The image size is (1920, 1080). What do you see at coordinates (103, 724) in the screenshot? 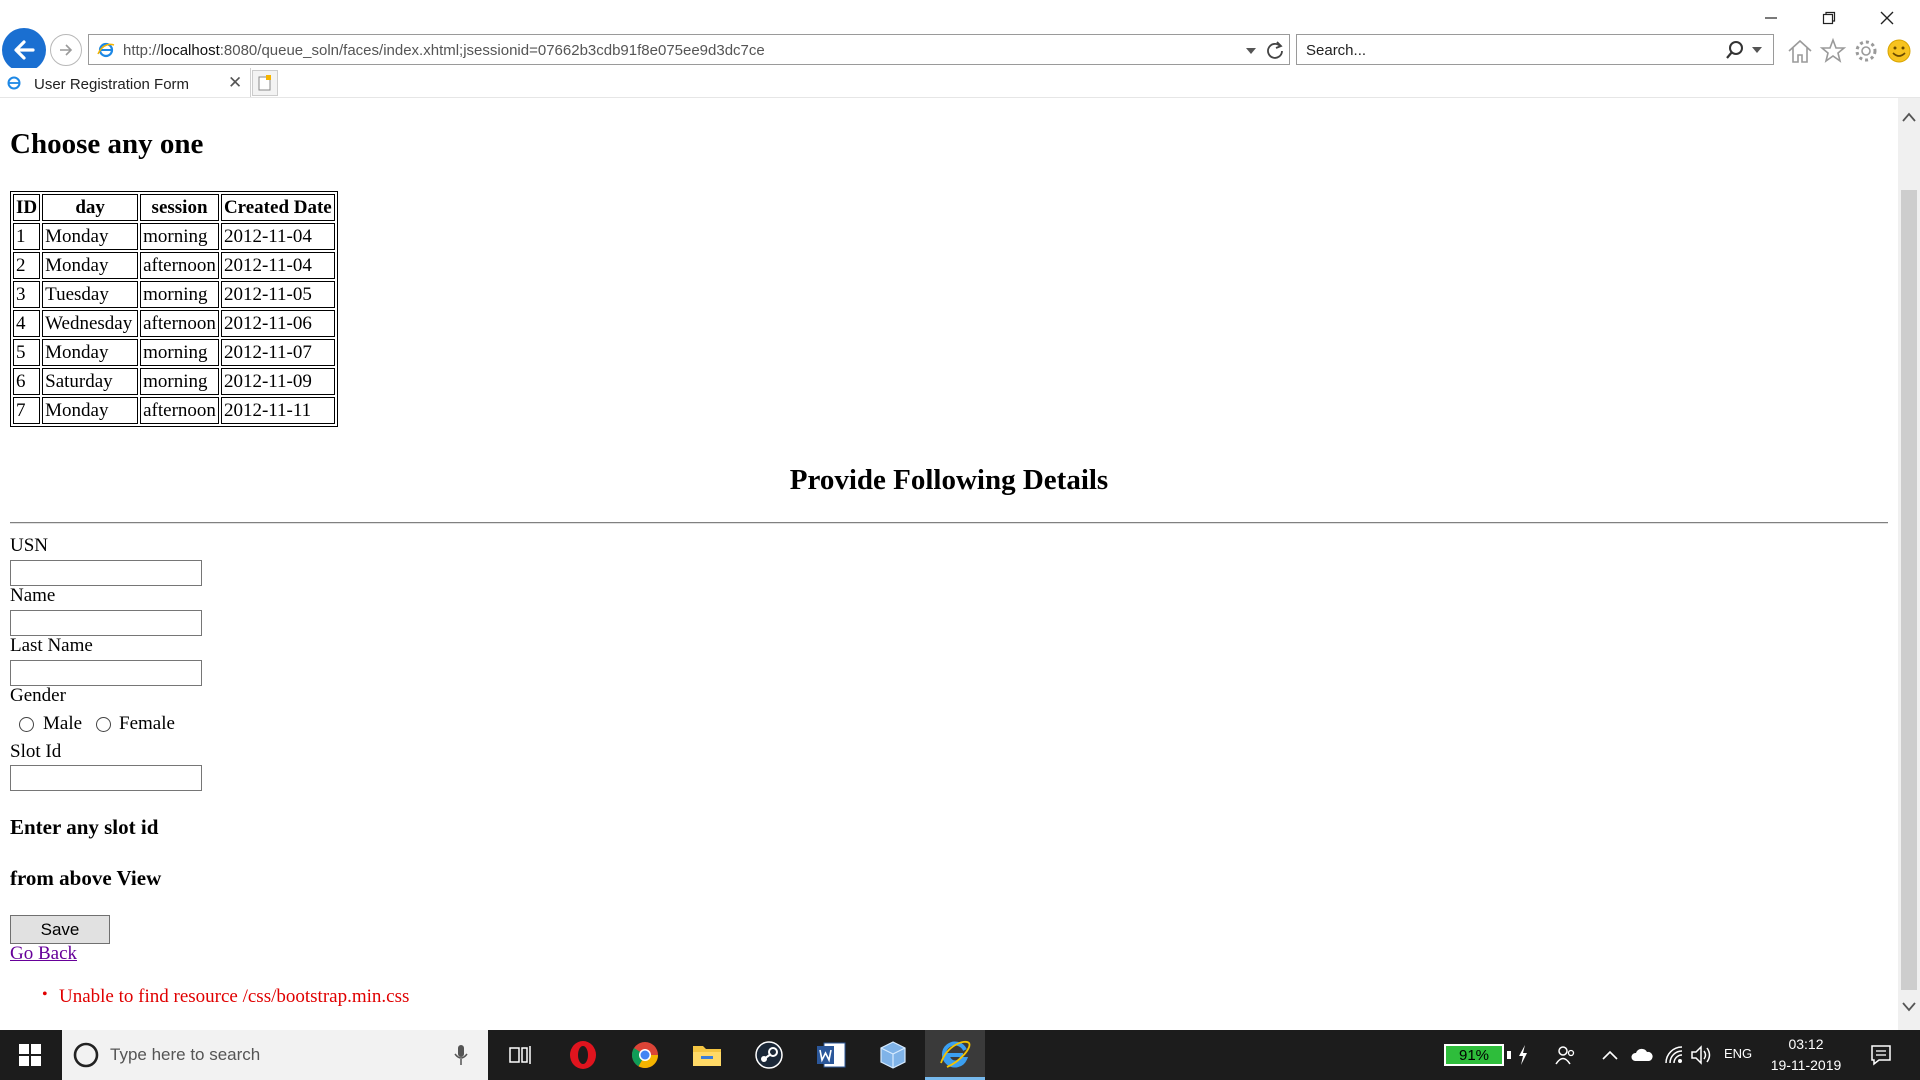
I see `female-radio` at bounding box center [103, 724].